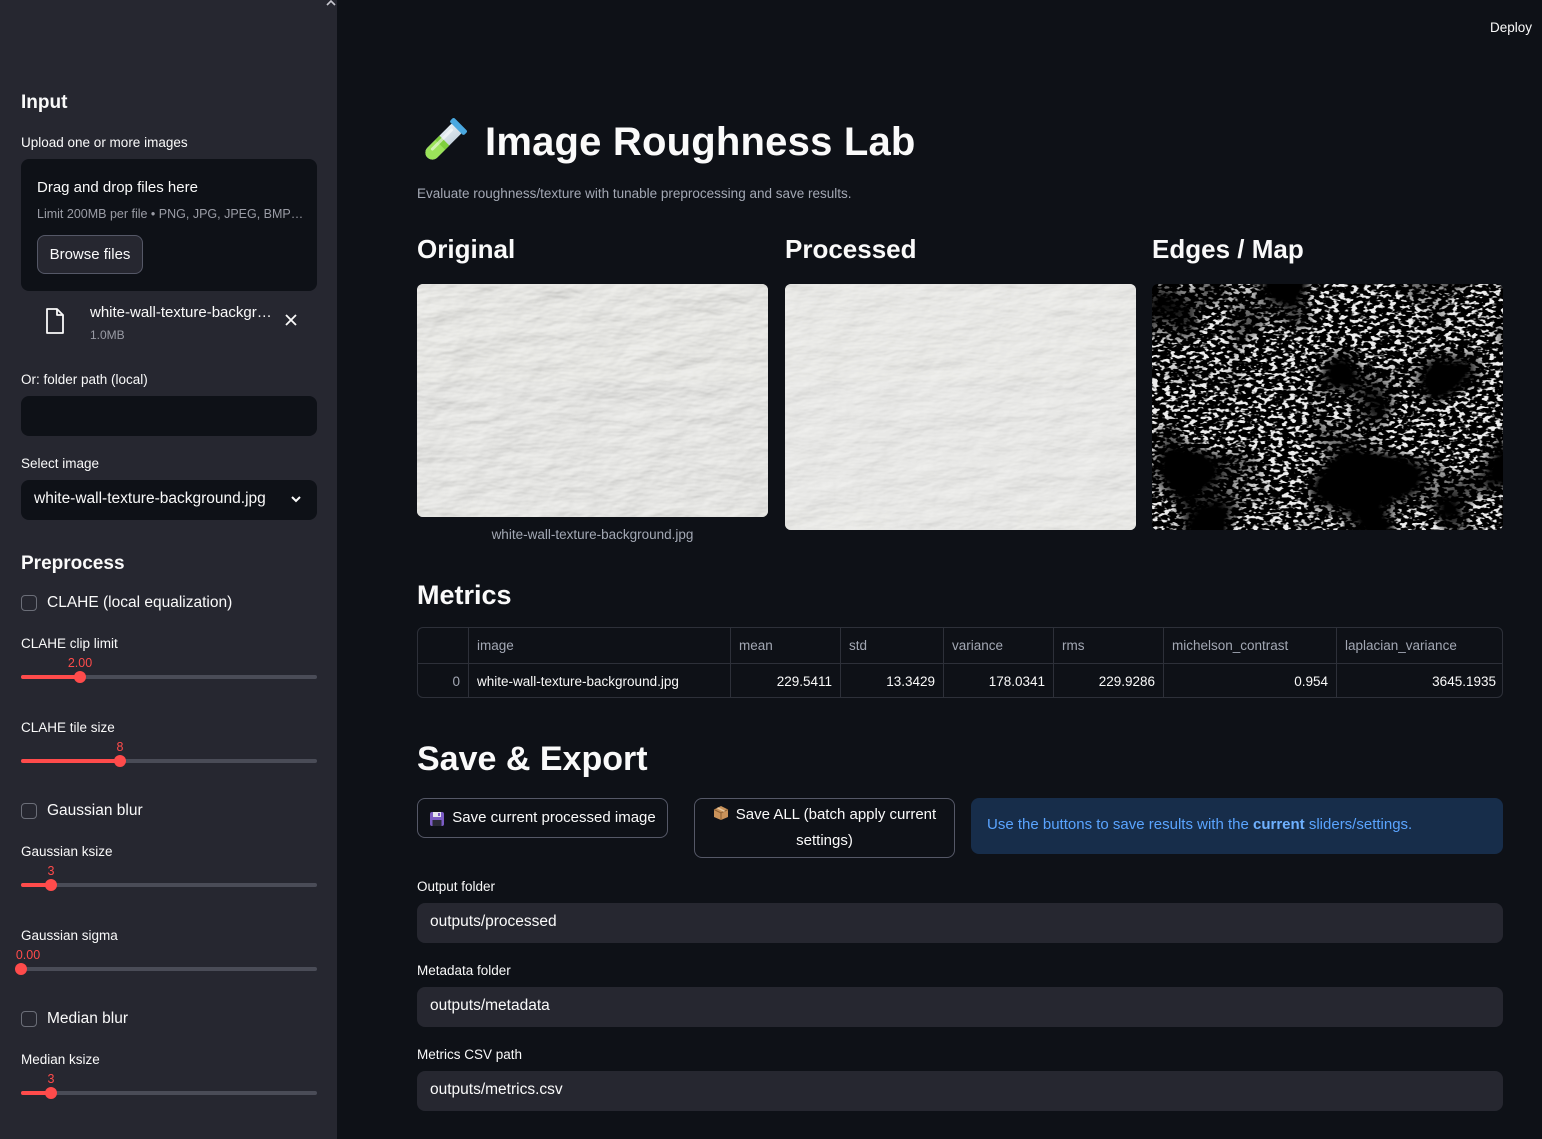 Image resolution: width=1542 pixels, height=1139 pixels. Describe the element at coordinates (999, 645) in the screenshot. I see `table-header-cell: variance` at that location.